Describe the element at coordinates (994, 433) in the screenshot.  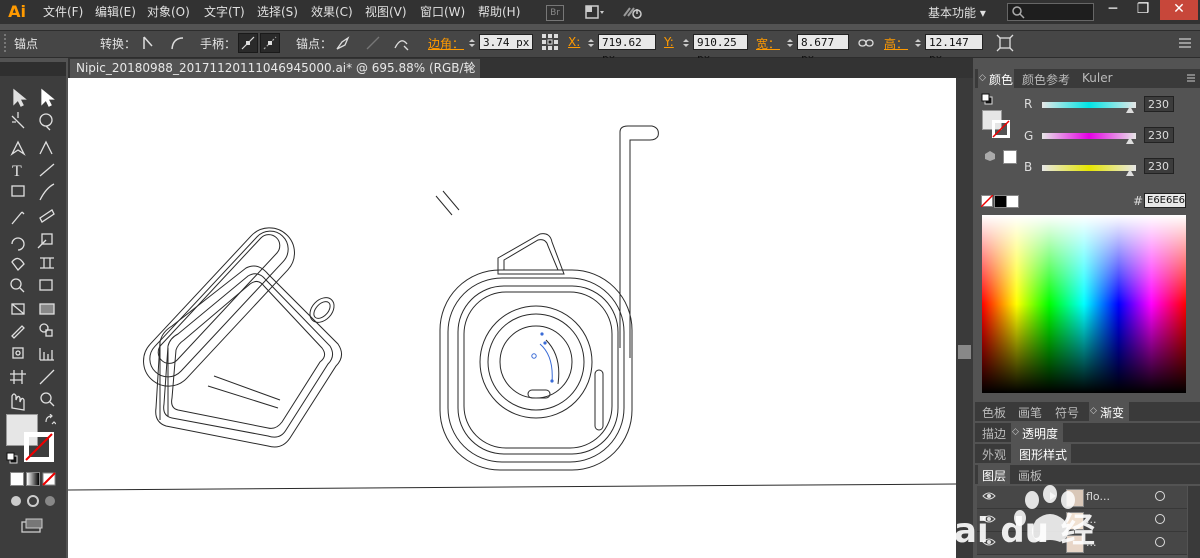
I see `tab-stroke: 描边` at that location.